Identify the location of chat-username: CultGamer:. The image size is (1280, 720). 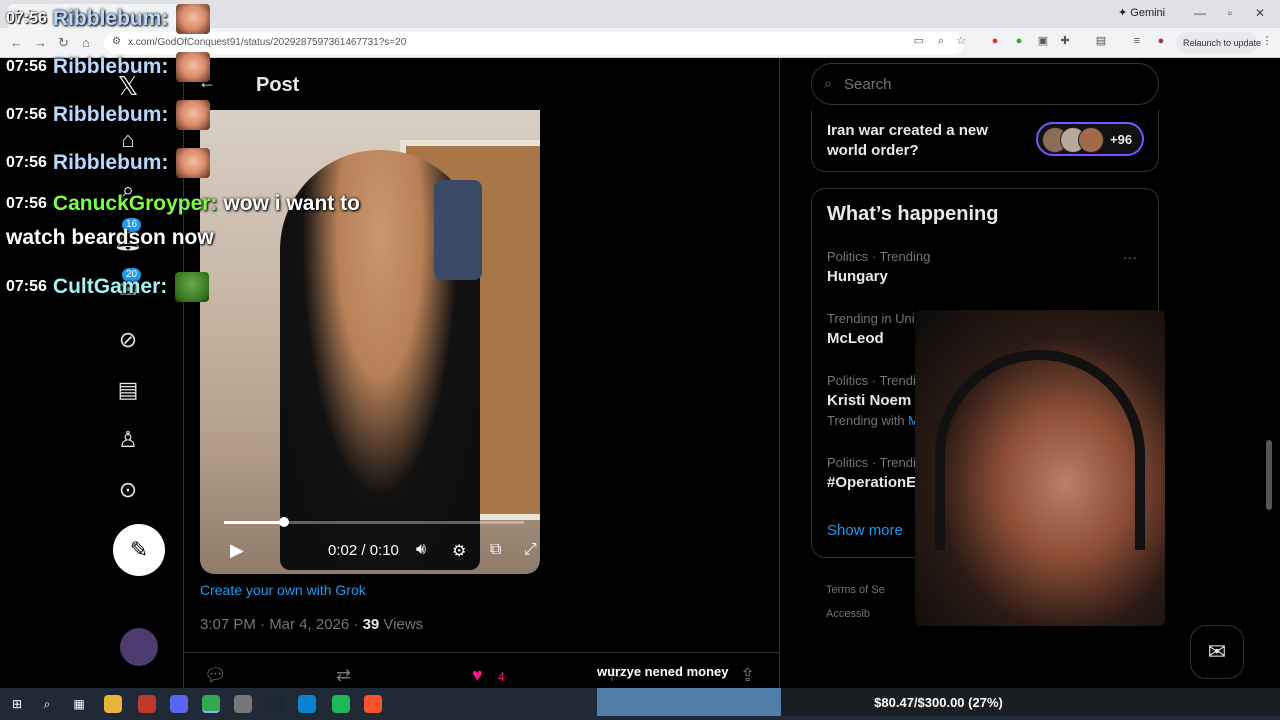
(110, 286).